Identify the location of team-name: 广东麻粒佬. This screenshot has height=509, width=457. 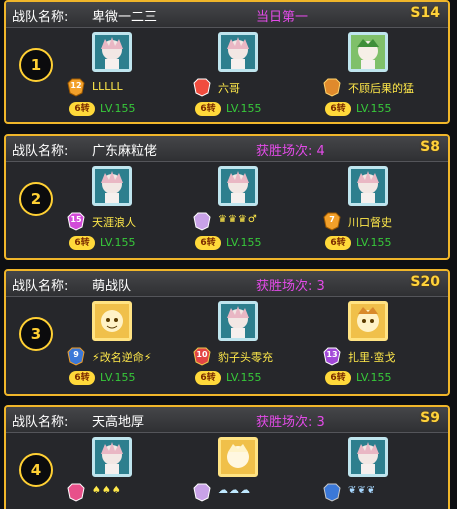
(125, 151).